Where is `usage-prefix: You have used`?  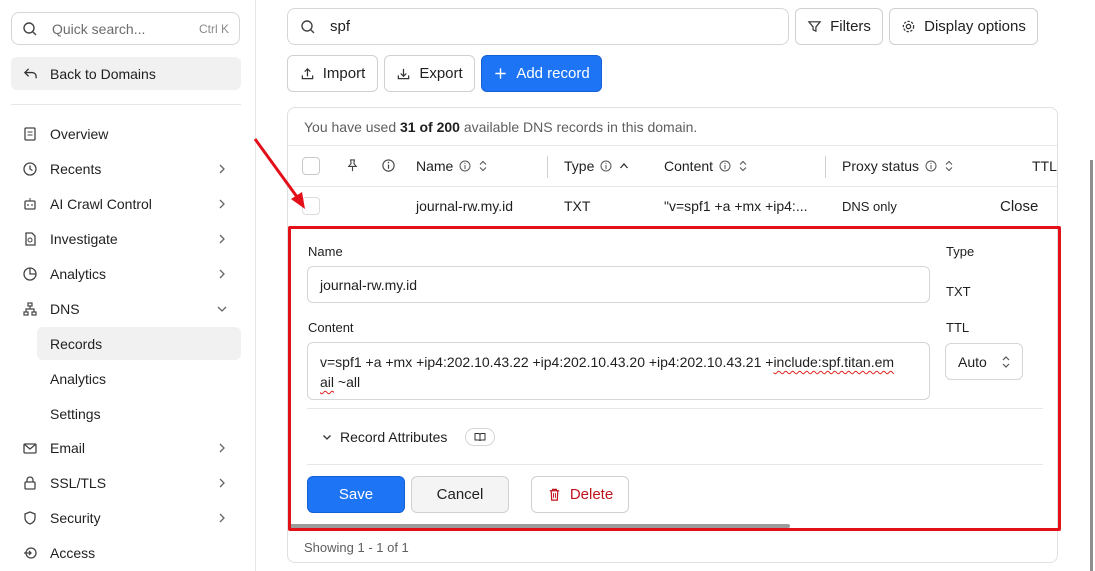
usage-prefix: You have used is located at coordinates (350, 127).